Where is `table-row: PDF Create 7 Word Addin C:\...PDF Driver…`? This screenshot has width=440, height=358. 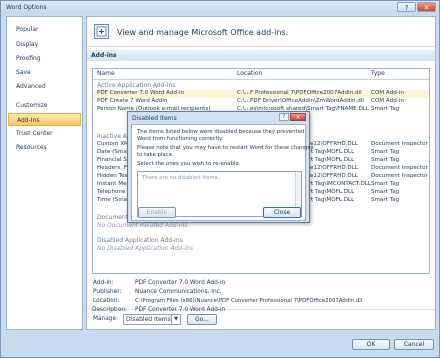
table-row: PDF Create 7 Word Addin C:\...PDF Driver… is located at coordinates (261, 102).